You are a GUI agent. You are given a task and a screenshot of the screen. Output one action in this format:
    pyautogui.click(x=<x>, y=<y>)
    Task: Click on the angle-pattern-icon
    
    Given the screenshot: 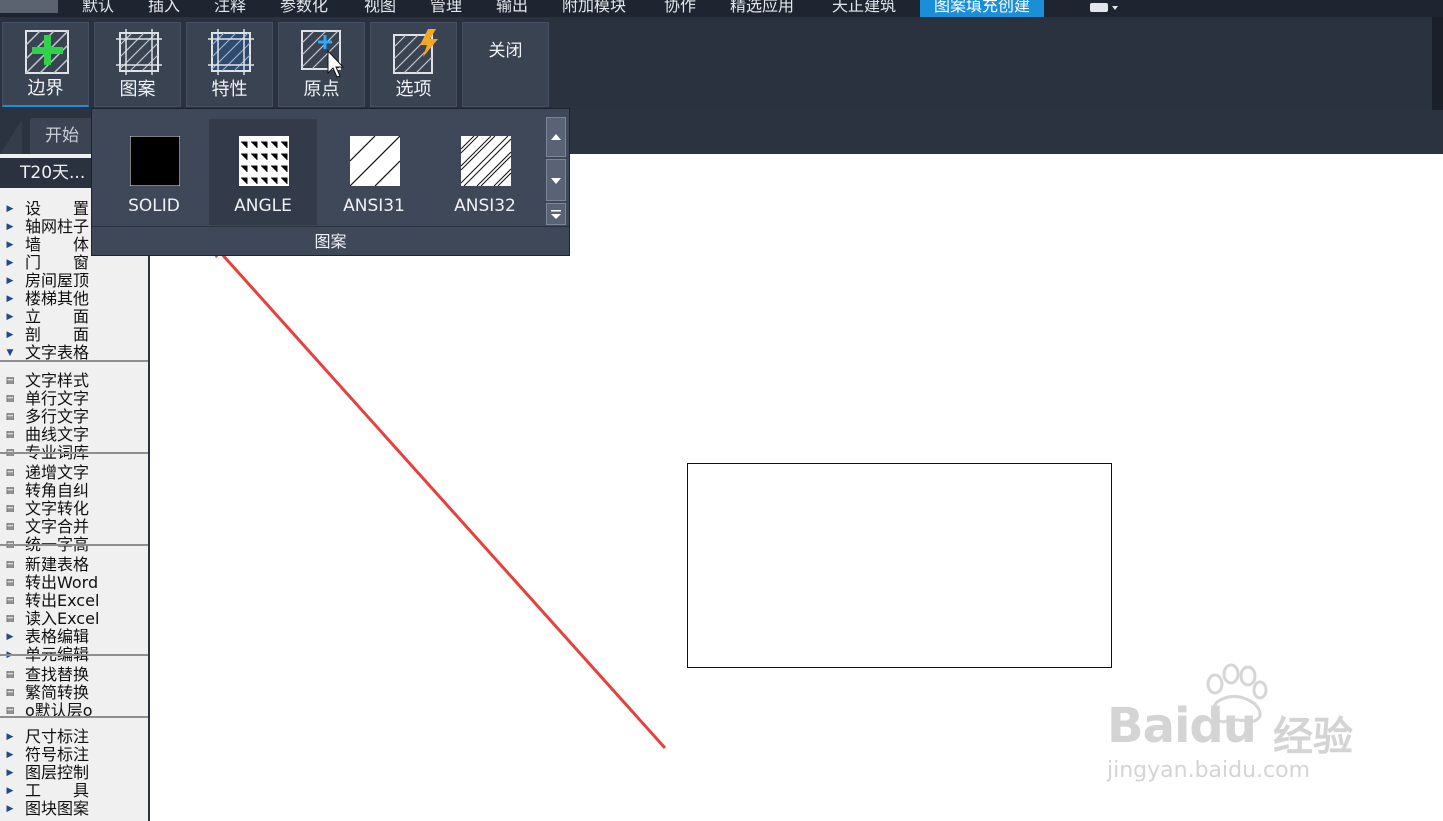 What is the action you would take?
    pyautogui.click(x=264, y=161)
    